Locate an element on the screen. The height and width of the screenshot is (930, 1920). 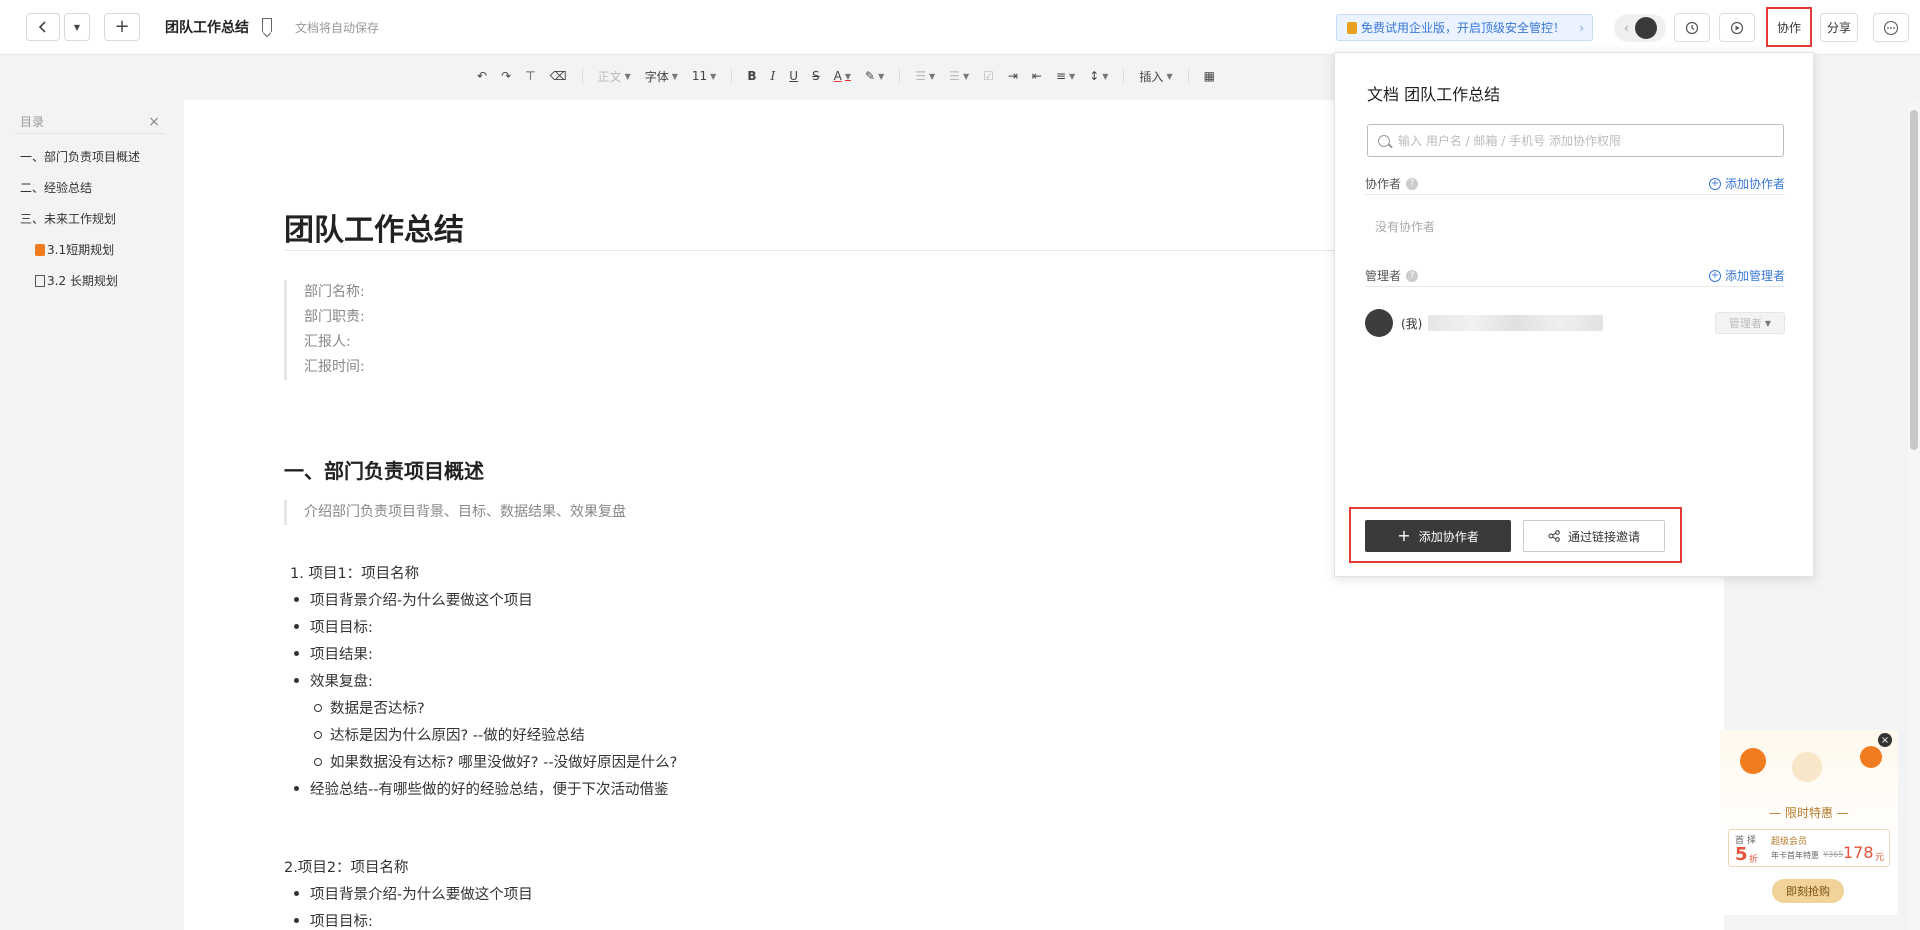
ad-buy-button: 即刻抢购 is located at coordinates (1808, 891).